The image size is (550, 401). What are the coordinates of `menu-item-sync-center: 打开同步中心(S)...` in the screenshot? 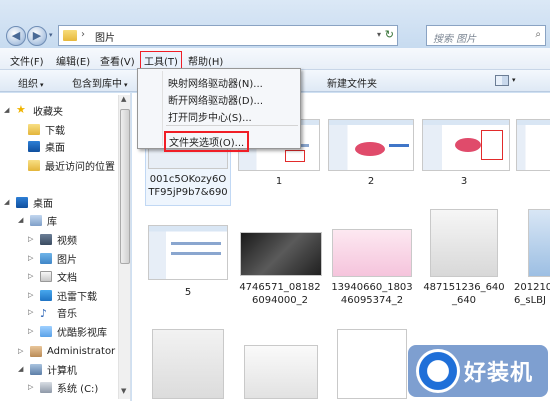 It's located at (210, 116).